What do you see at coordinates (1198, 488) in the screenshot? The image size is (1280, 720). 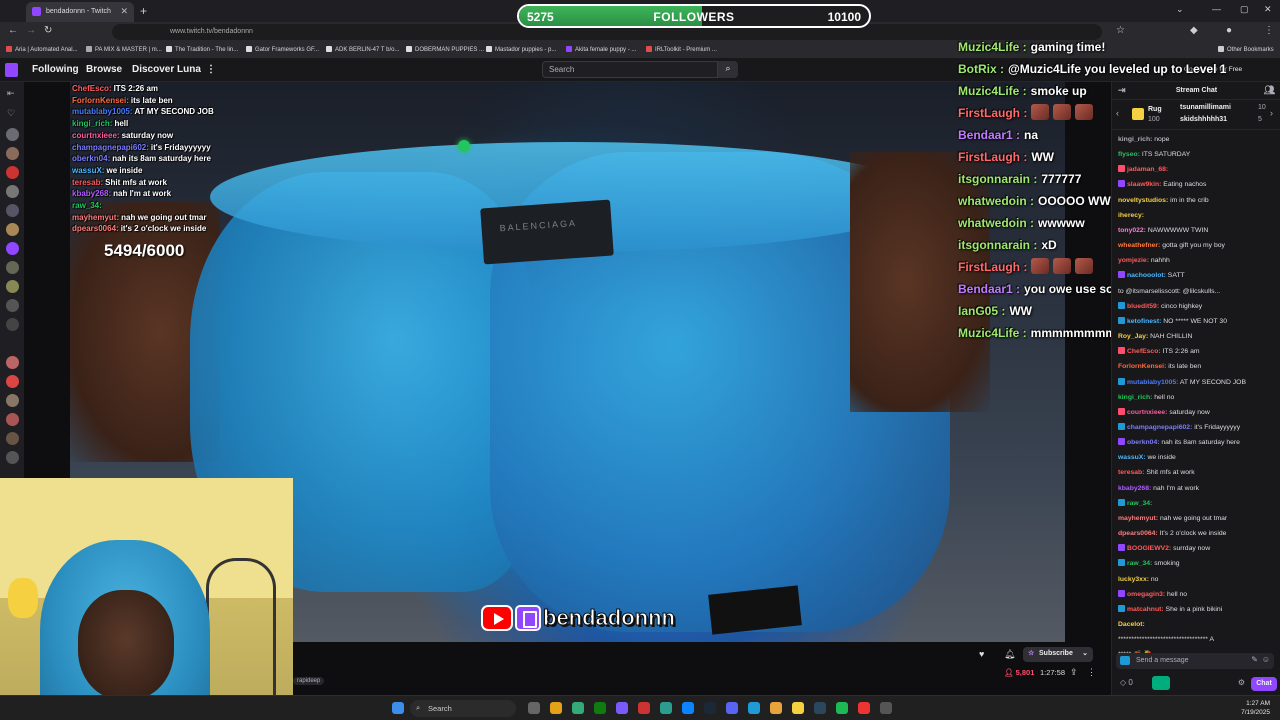 I see `chat-message: kbaby268: nah I'm at work` at bounding box center [1198, 488].